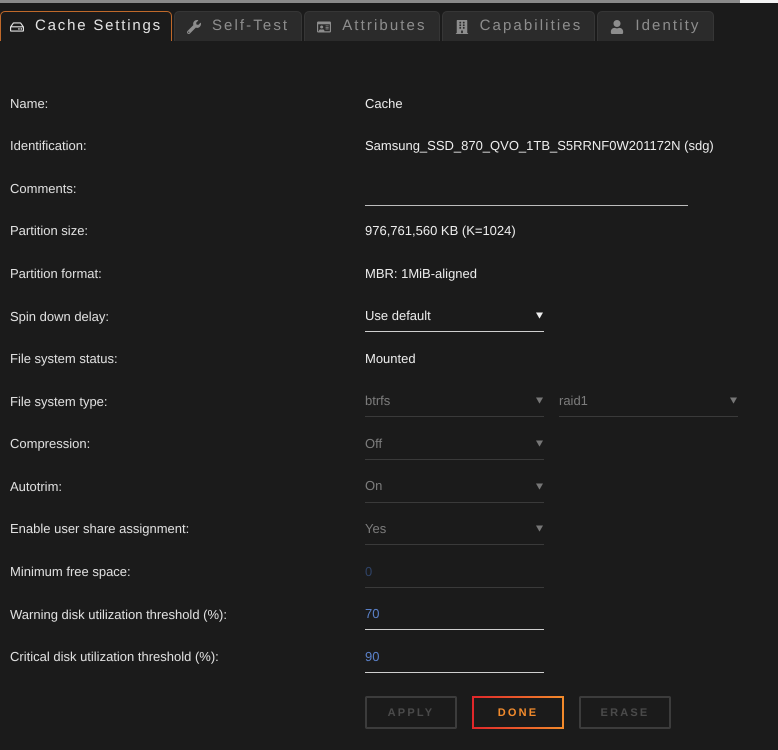 This screenshot has width=778, height=750. I want to click on wrench-icon, so click(193, 27).